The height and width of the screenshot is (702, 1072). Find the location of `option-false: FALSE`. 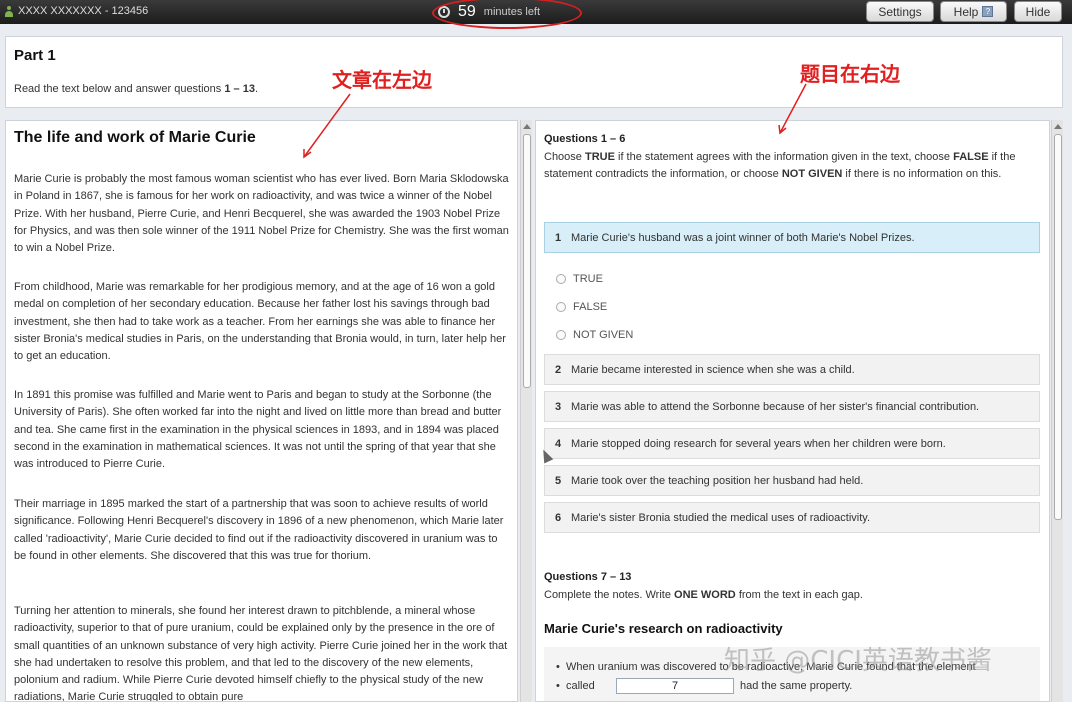

option-false: FALSE is located at coordinates (581, 307).